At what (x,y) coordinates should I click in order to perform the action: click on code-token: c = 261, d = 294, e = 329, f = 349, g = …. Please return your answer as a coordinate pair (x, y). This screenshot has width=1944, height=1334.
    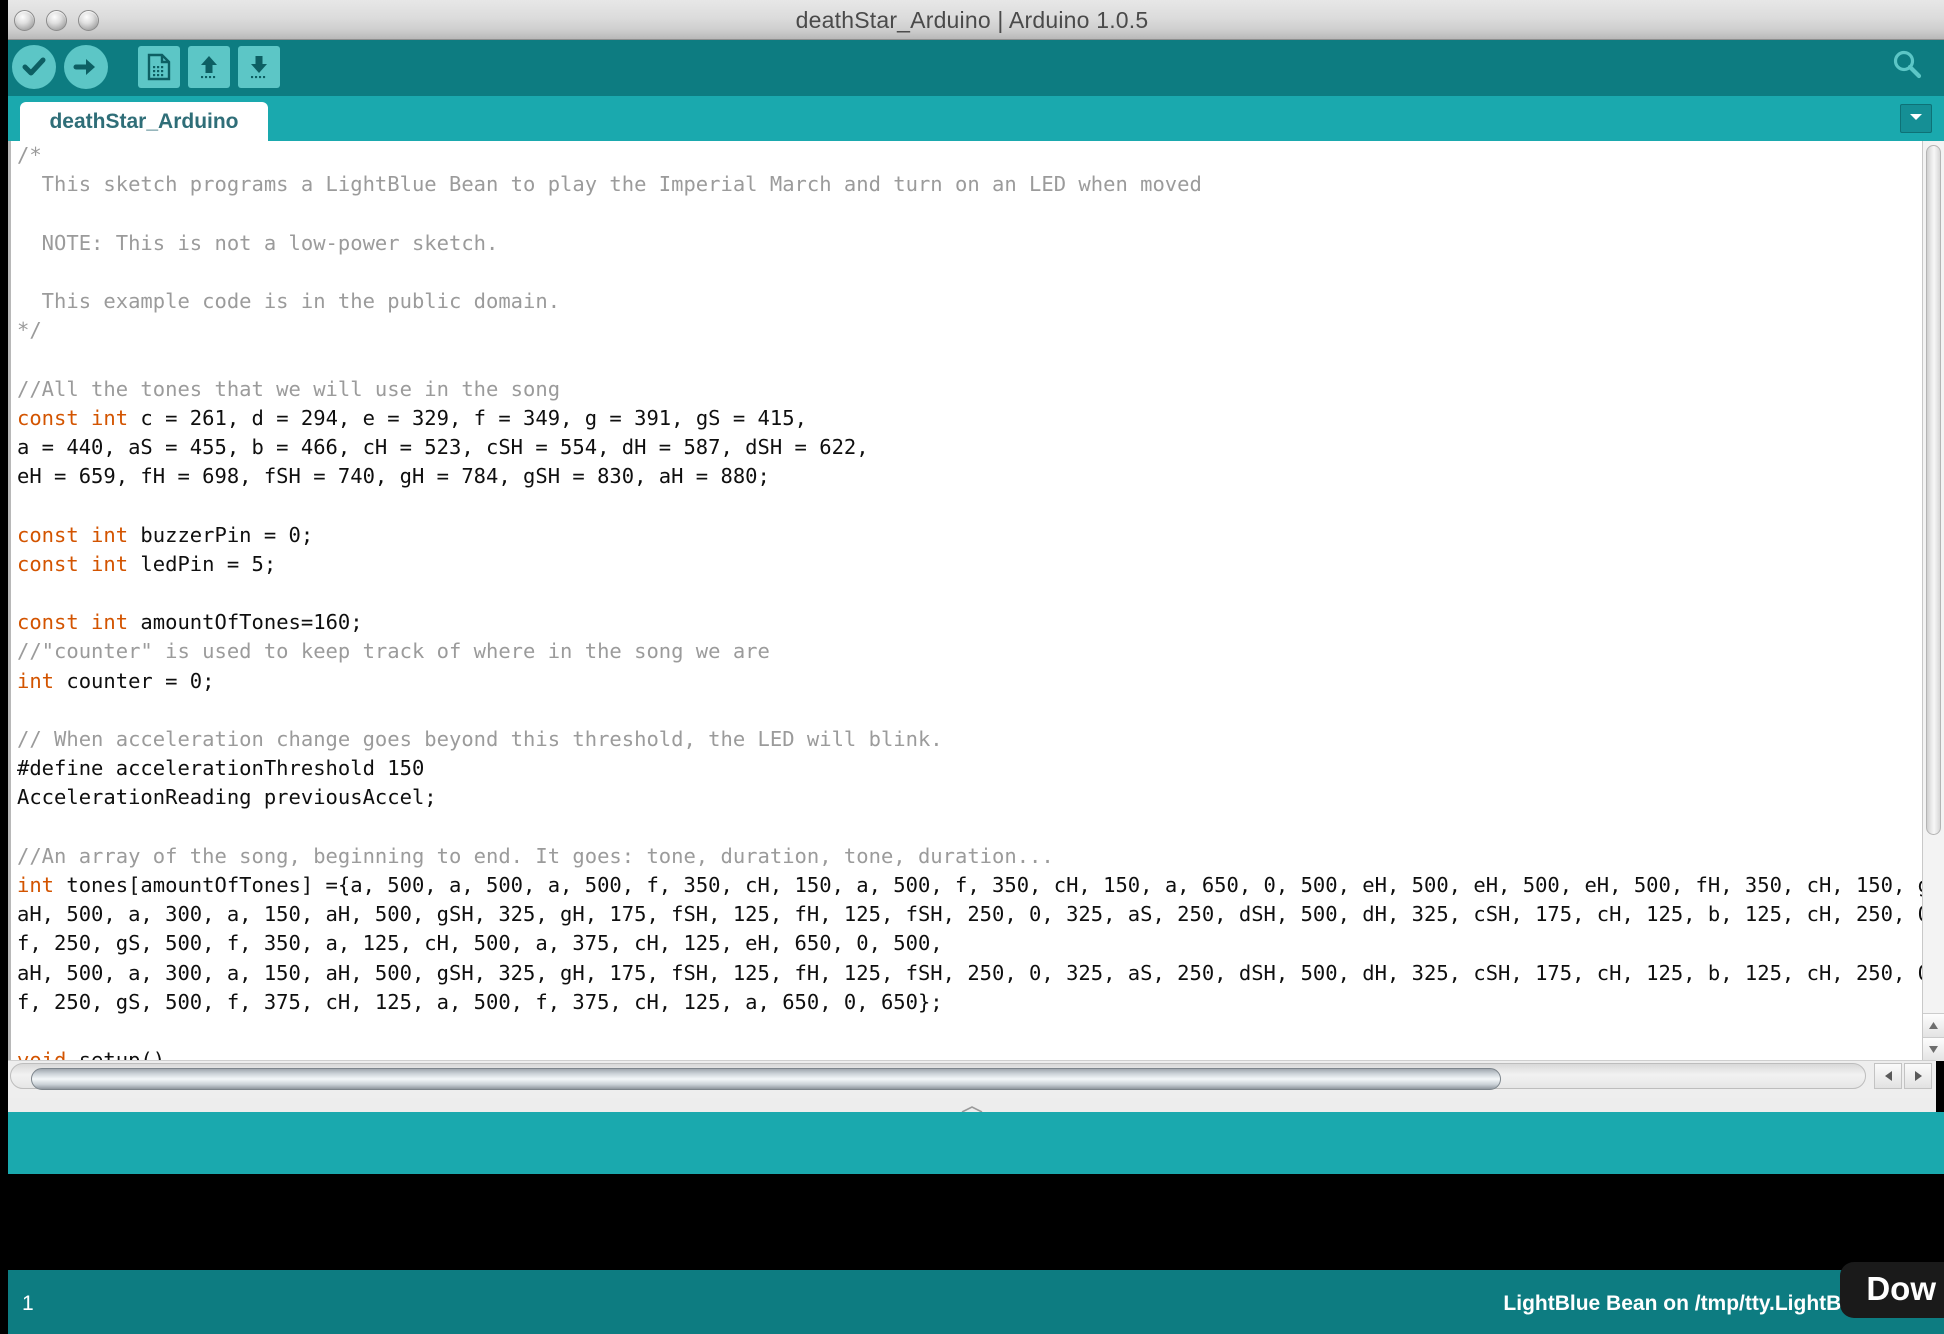
    Looking at the image, I should click on (467, 417).